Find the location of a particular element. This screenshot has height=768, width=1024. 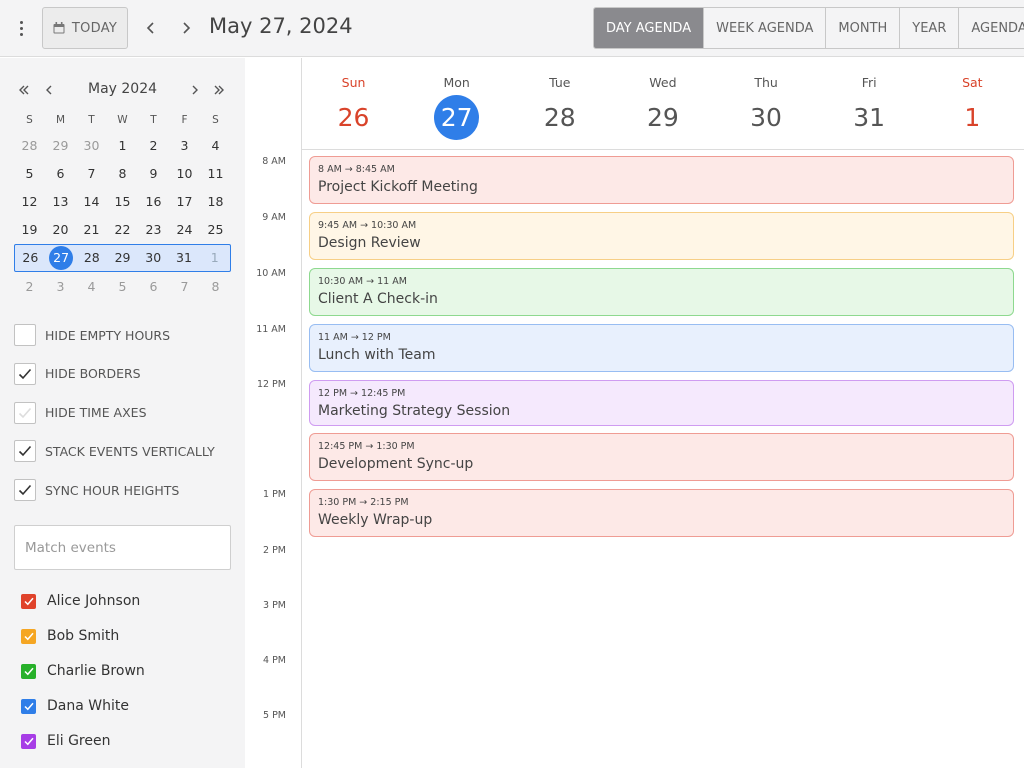

day-number: 31 is located at coordinates (869, 117).